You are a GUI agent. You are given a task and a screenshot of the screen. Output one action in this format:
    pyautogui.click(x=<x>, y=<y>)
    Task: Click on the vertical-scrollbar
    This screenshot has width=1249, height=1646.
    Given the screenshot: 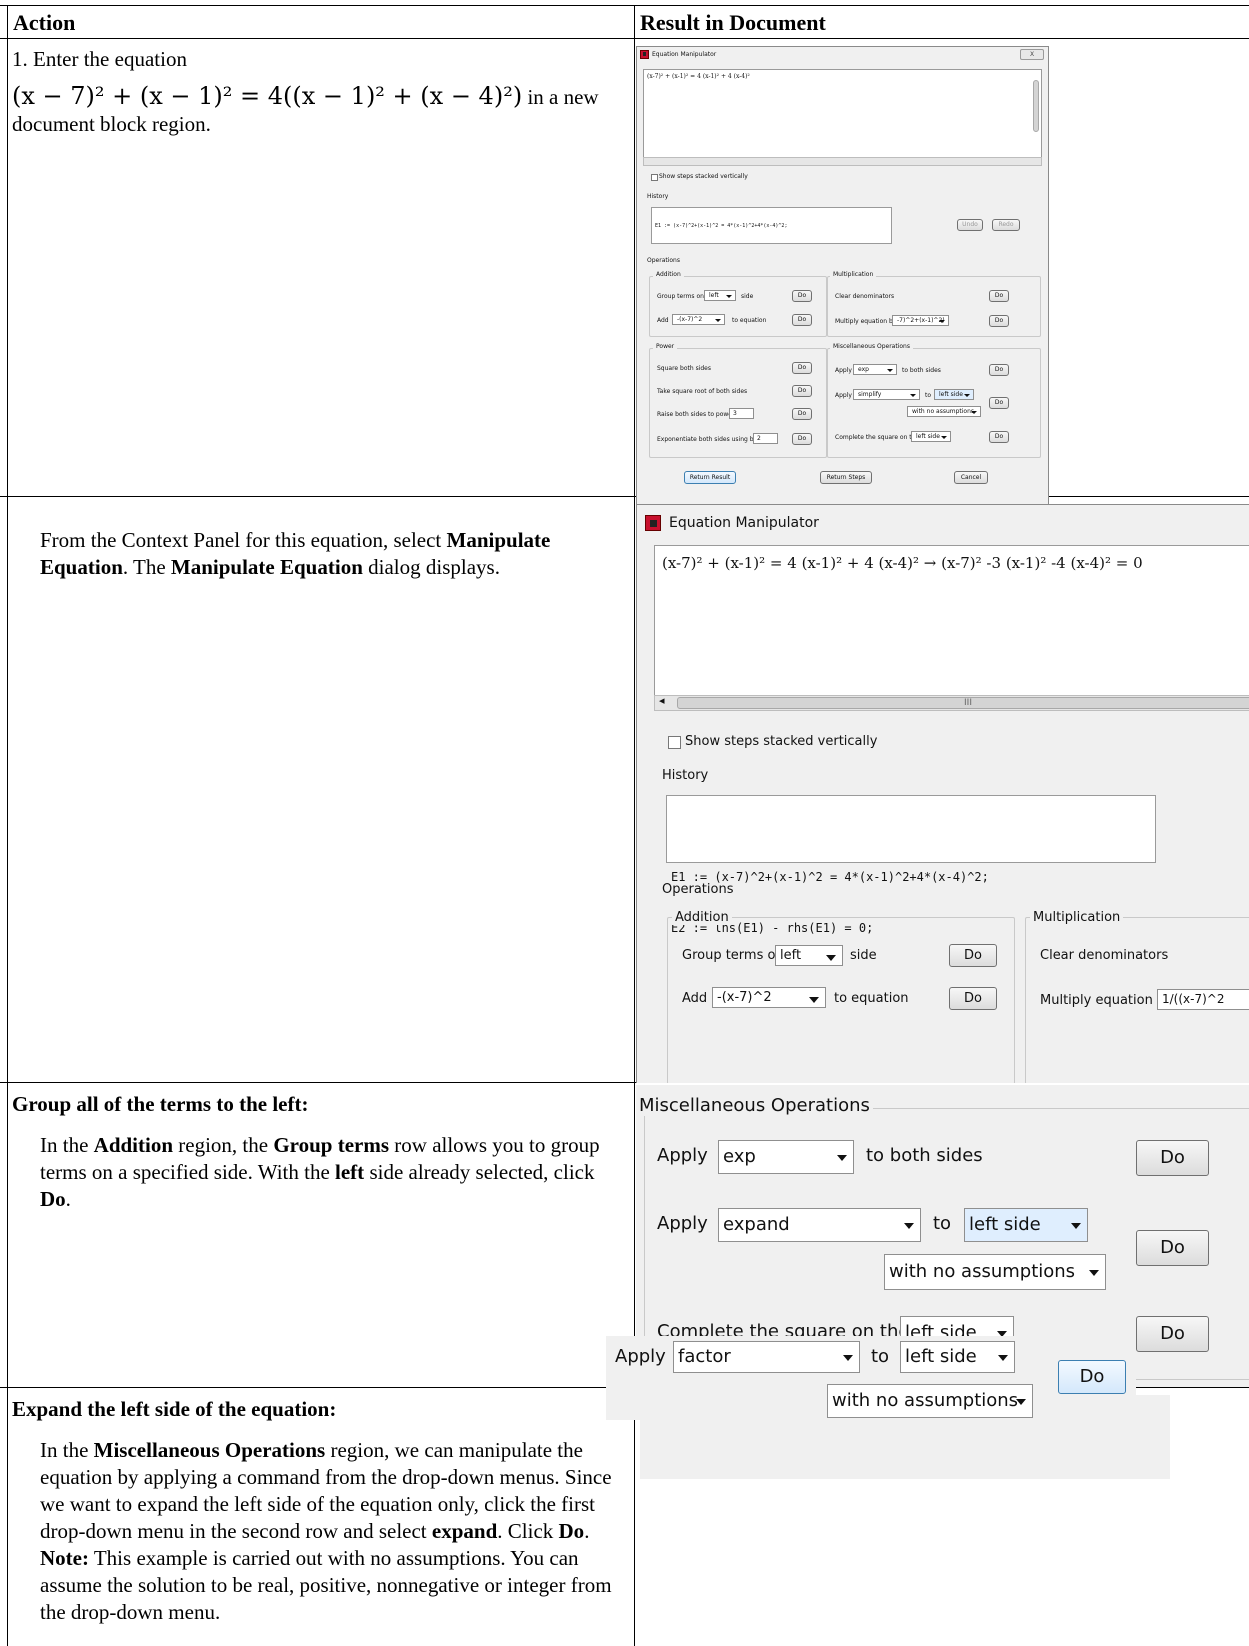 What is the action you would take?
    pyautogui.click(x=1036, y=106)
    